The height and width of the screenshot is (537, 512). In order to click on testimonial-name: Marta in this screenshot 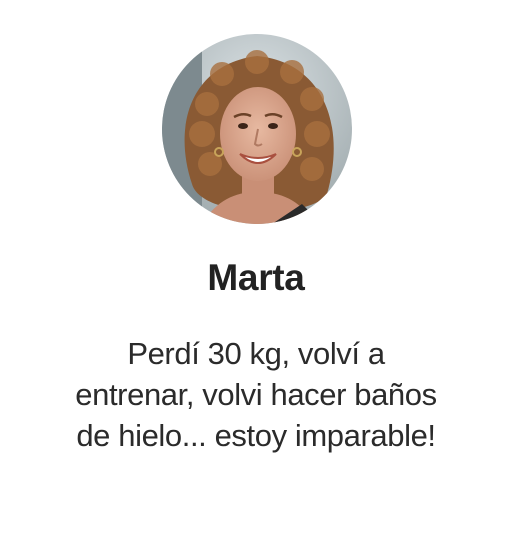, I will do `click(256, 277)`.